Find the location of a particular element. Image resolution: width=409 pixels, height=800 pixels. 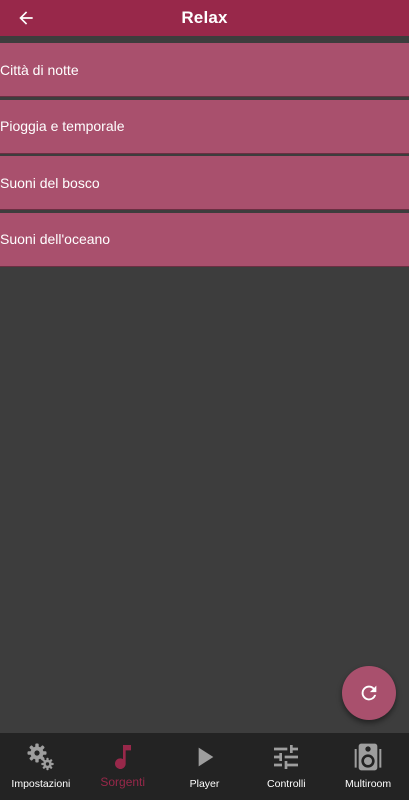

arrow-left-icon is located at coordinates (26, 18).